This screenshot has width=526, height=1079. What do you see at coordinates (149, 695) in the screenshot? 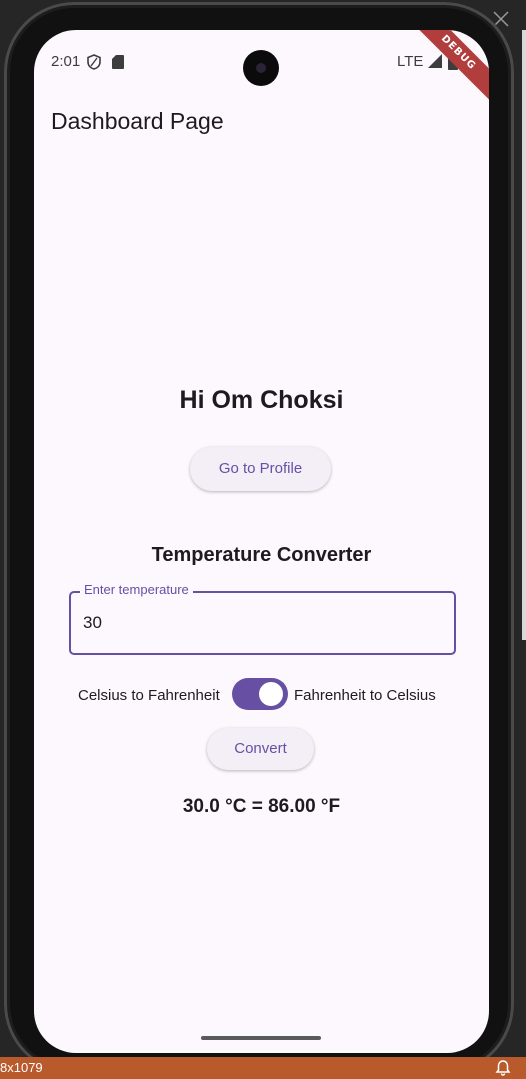
I see `celsius-to-fahrenheit-label: Celsius to Fahrenheit` at bounding box center [149, 695].